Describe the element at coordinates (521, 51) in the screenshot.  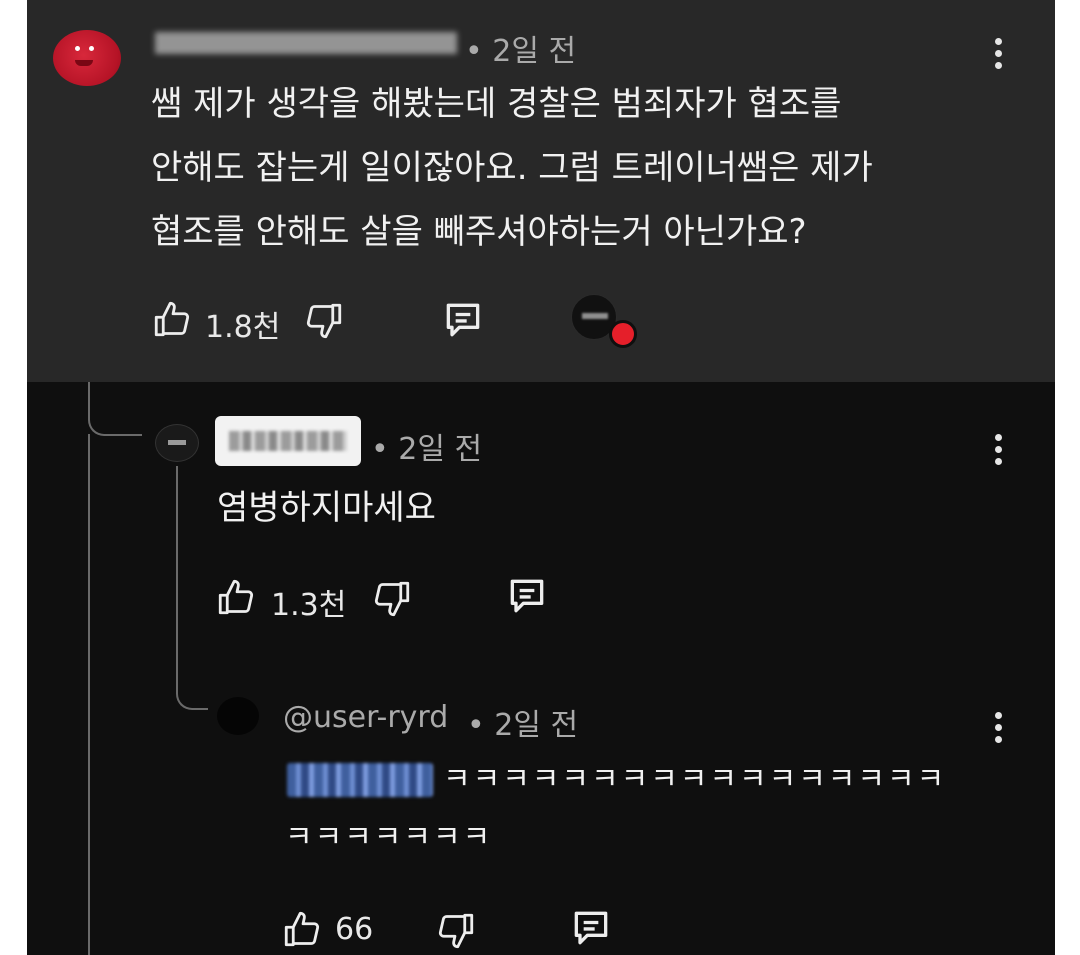
I see `comment-time: • 2일 전` at that location.